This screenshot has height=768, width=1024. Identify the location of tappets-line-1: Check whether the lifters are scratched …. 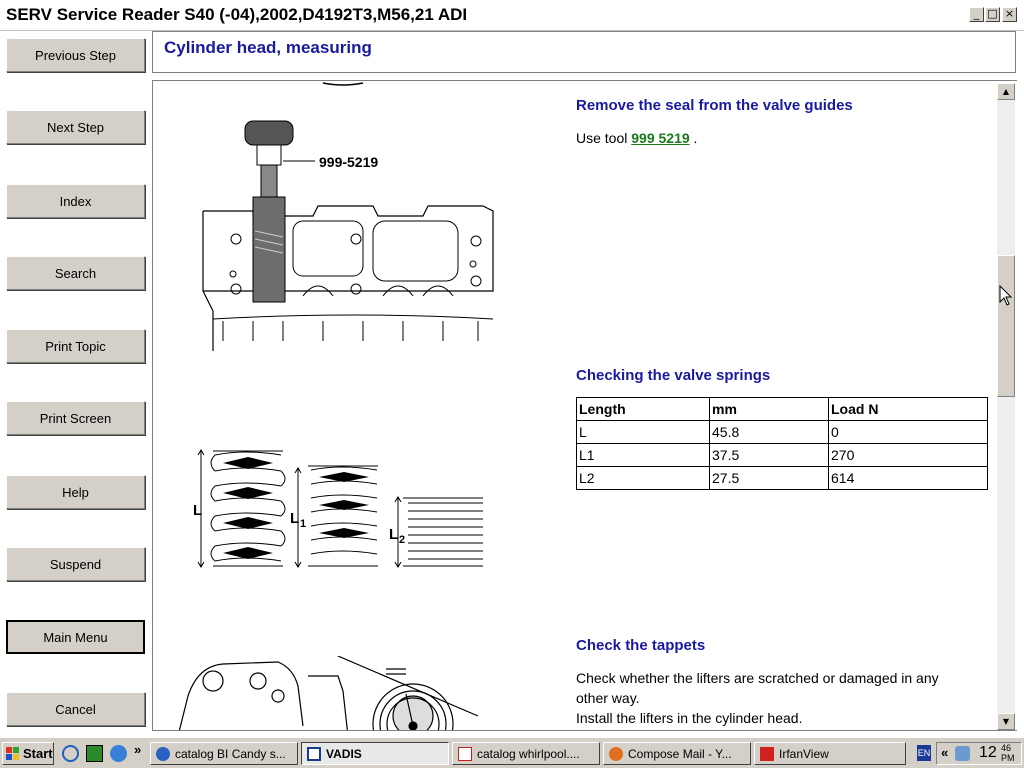
(757, 678).